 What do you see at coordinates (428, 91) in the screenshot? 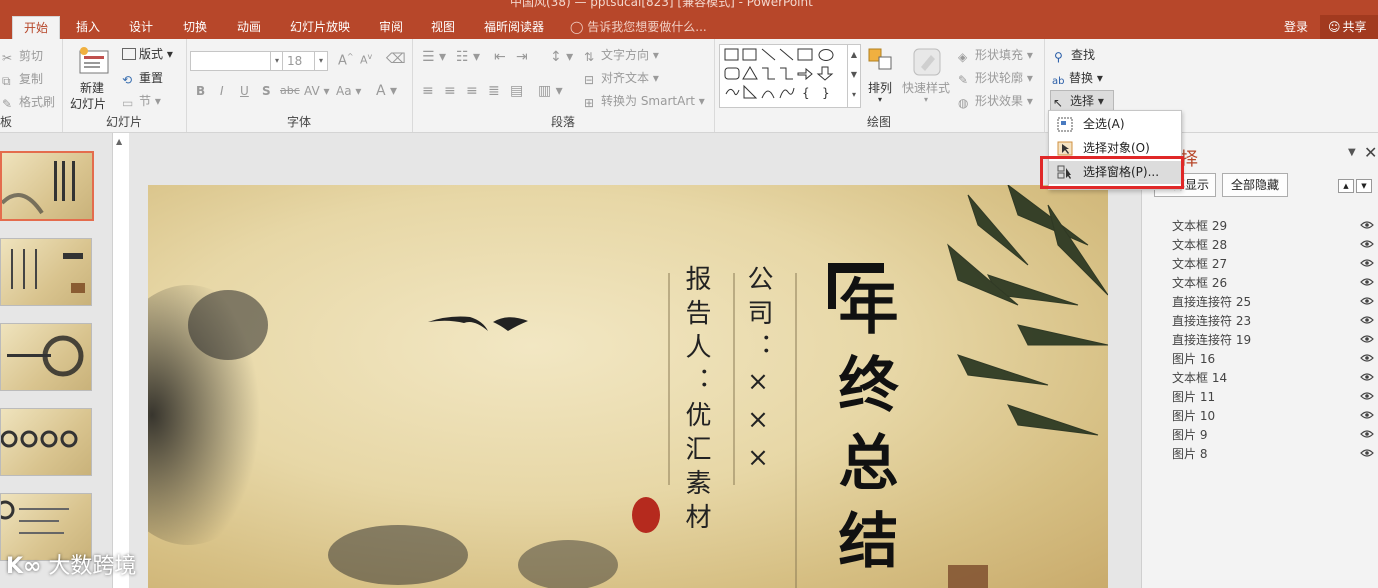
I see `align-left-icon: ≡` at bounding box center [428, 91].